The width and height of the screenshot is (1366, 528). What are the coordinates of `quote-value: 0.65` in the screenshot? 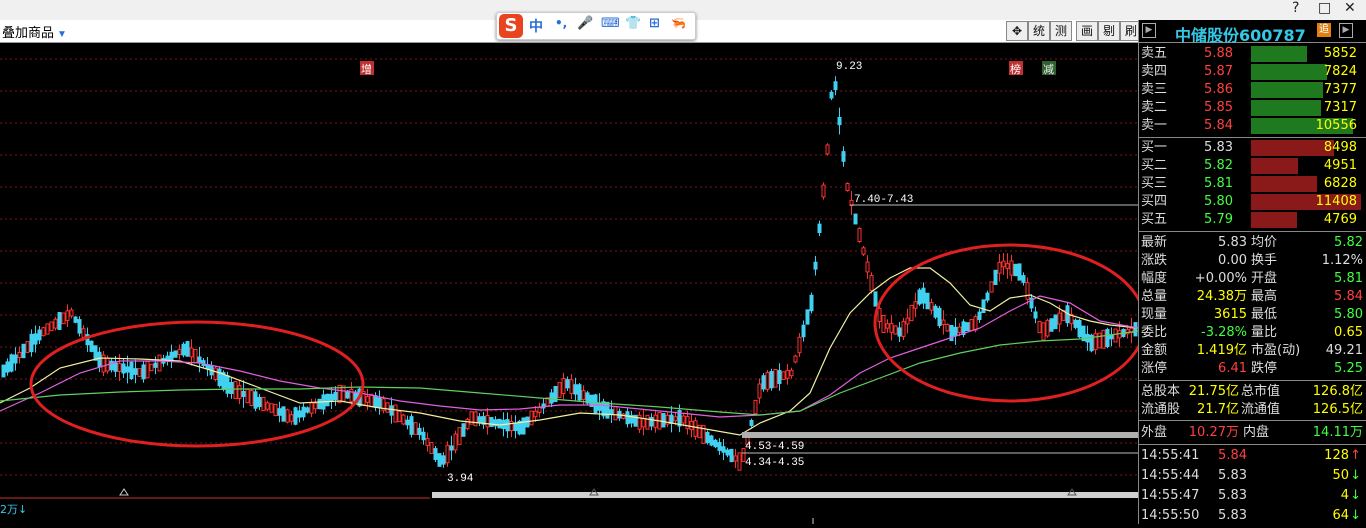 It's located at (1348, 332).